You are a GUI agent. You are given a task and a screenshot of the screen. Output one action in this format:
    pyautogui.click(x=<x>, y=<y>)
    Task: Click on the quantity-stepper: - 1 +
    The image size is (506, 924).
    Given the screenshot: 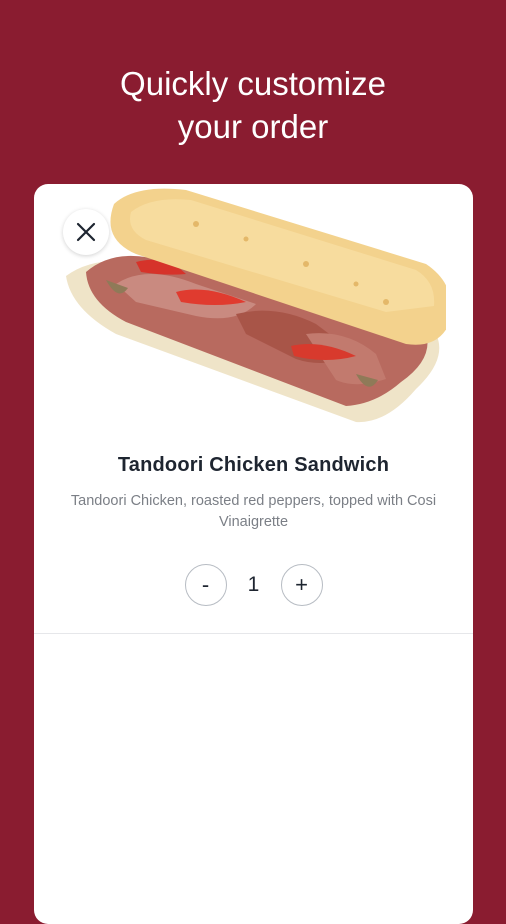 What is the action you would take?
    pyautogui.click(x=253, y=585)
    